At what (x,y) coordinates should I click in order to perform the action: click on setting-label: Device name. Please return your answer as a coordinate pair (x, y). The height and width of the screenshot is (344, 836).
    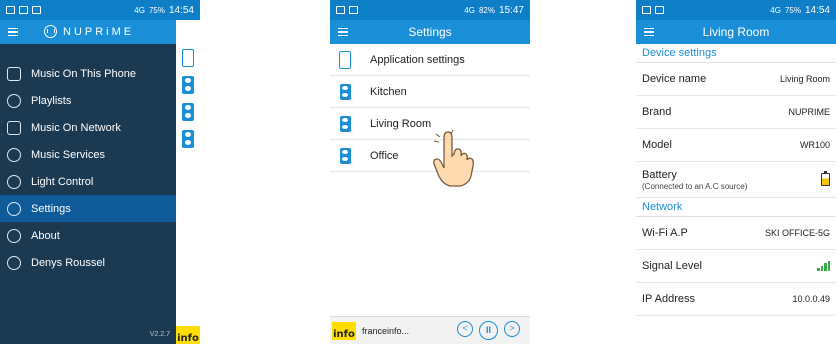
    Looking at the image, I should click on (674, 79).